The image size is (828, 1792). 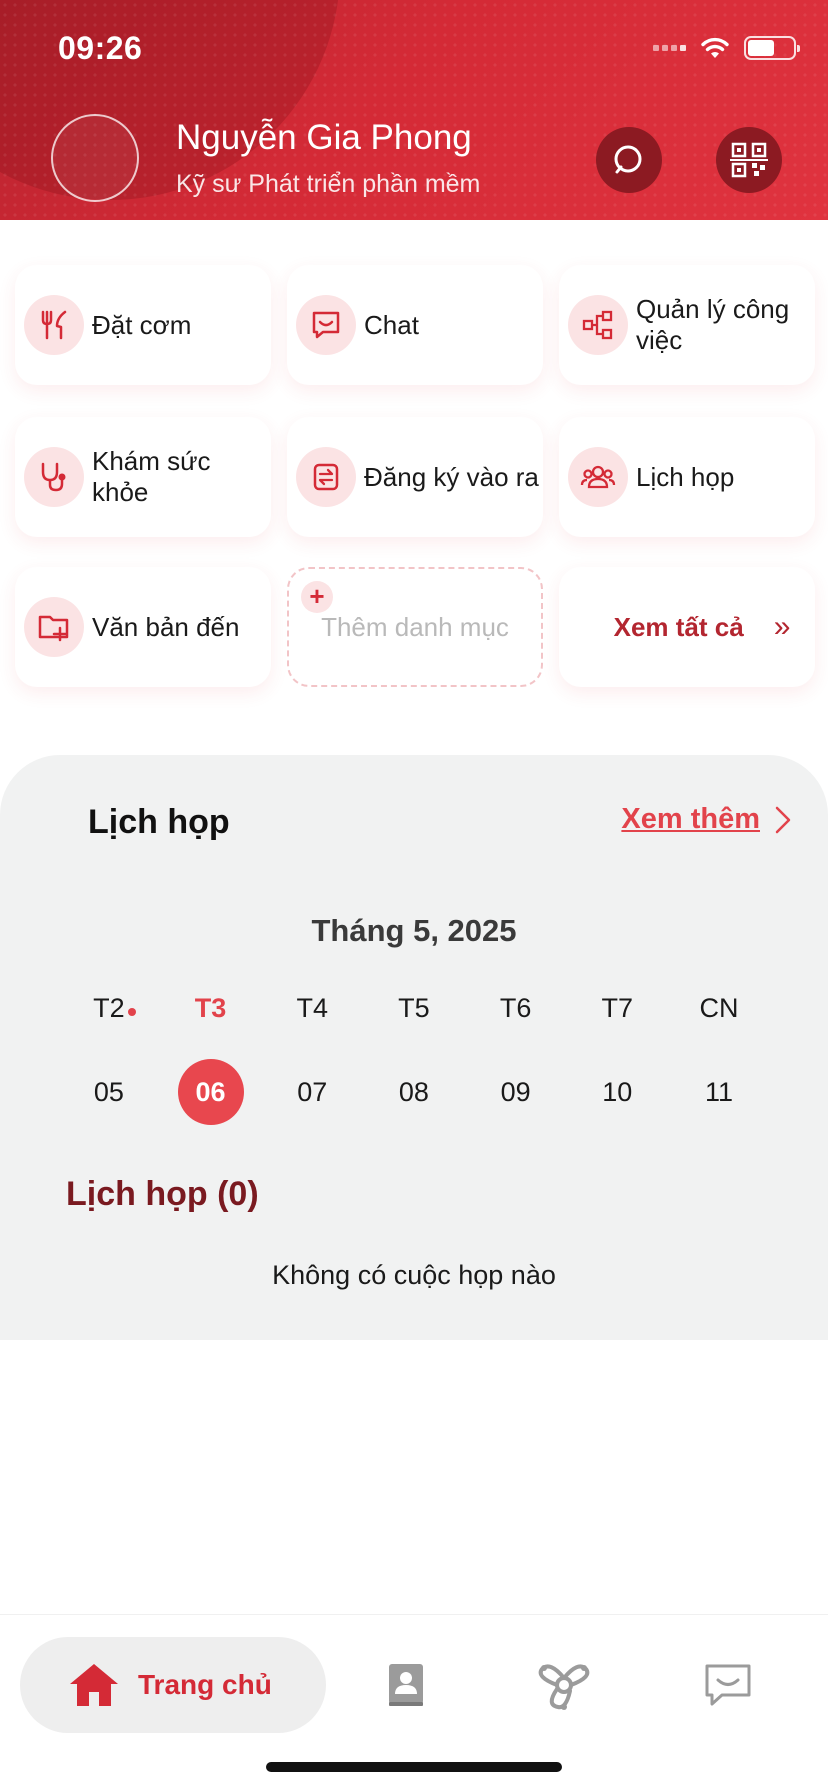 What do you see at coordinates (324, 137) in the screenshot?
I see `user-name: Nguyễn Gia Phong` at bounding box center [324, 137].